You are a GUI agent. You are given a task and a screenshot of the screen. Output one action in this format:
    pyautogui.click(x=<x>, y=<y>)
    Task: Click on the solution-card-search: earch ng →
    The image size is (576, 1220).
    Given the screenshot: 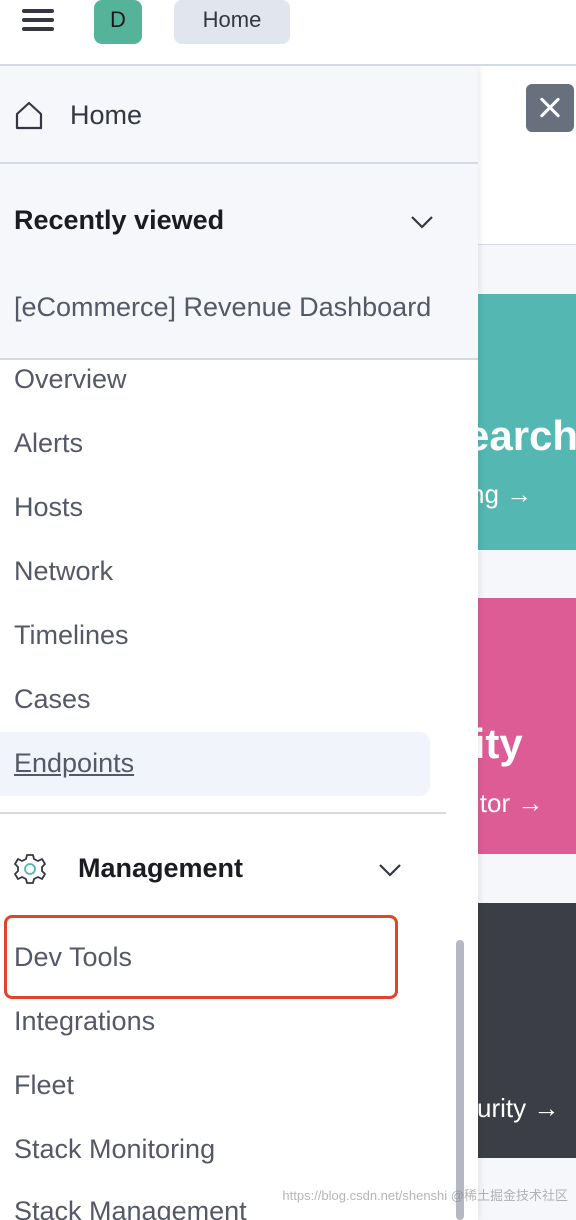 What is the action you would take?
    pyautogui.click(x=527, y=422)
    